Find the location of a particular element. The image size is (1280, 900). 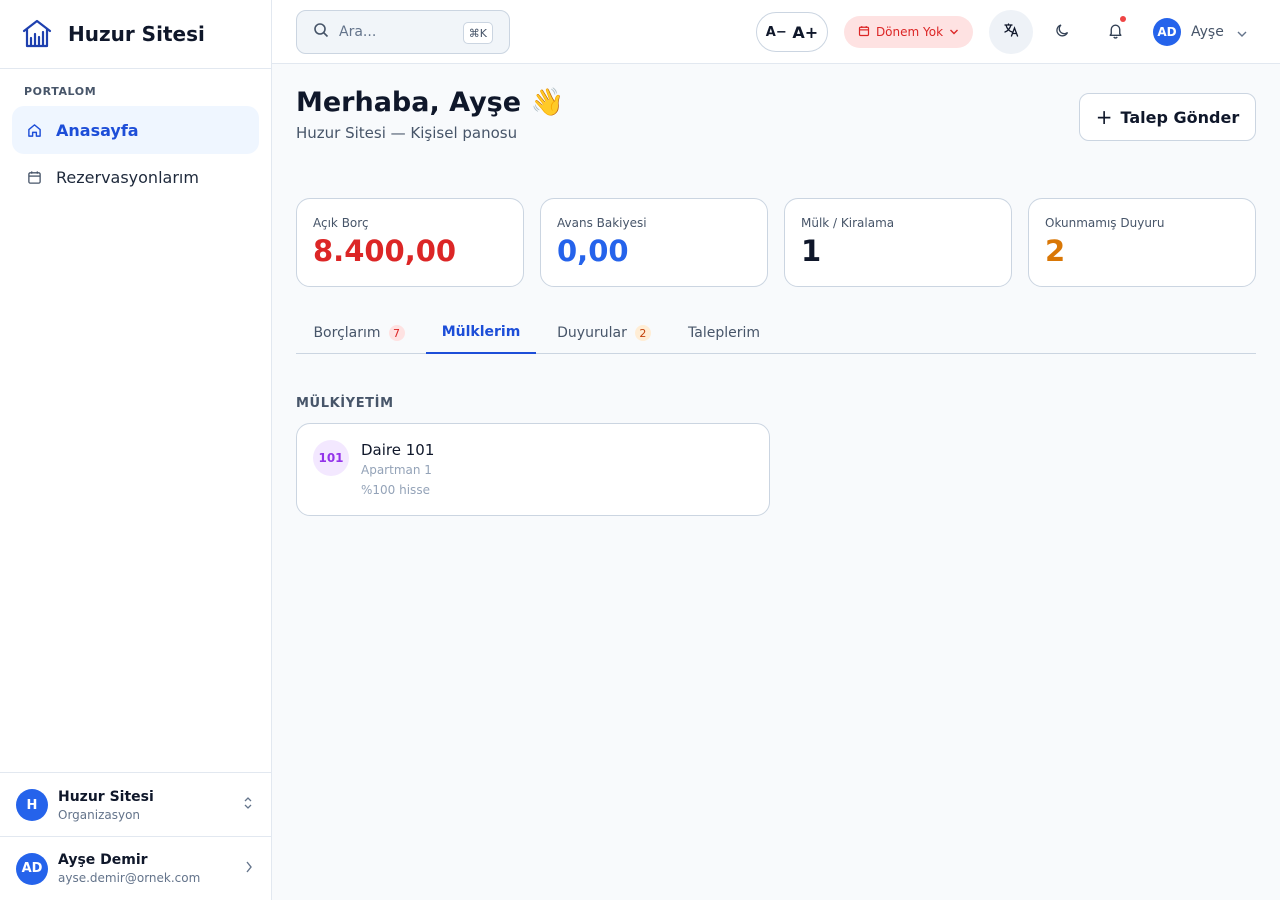

tab-label: Duyurular is located at coordinates (592, 333).